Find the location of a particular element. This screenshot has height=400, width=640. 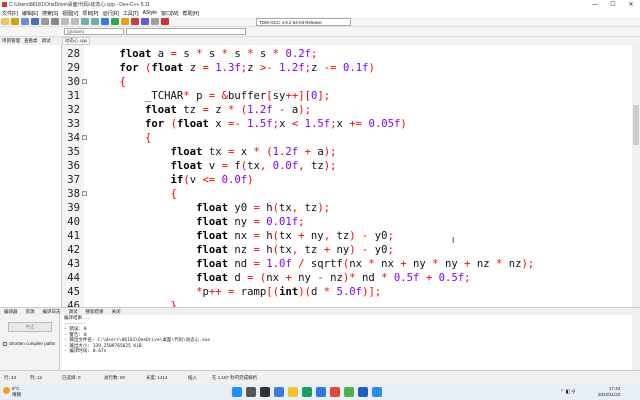

close-file-icon is located at coordinates (45, 21).